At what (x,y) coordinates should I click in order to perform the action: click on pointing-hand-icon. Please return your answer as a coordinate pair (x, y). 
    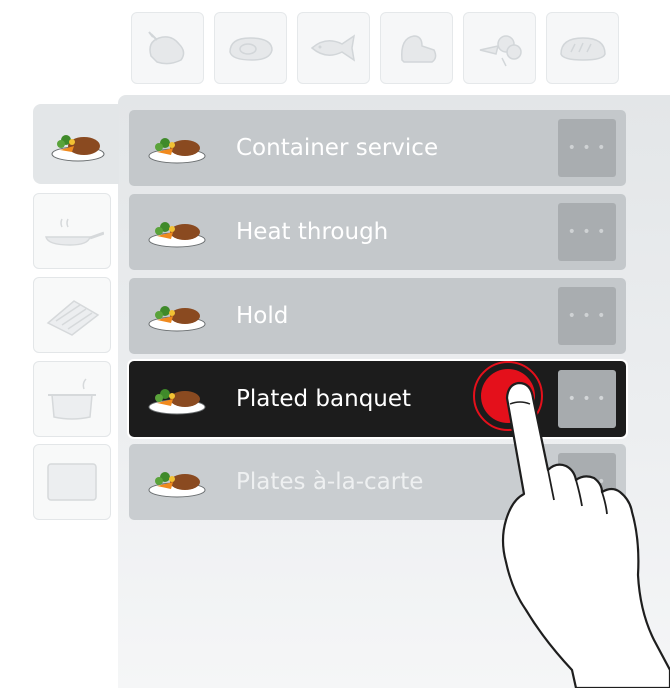
    Looking at the image, I should click on (585, 534).